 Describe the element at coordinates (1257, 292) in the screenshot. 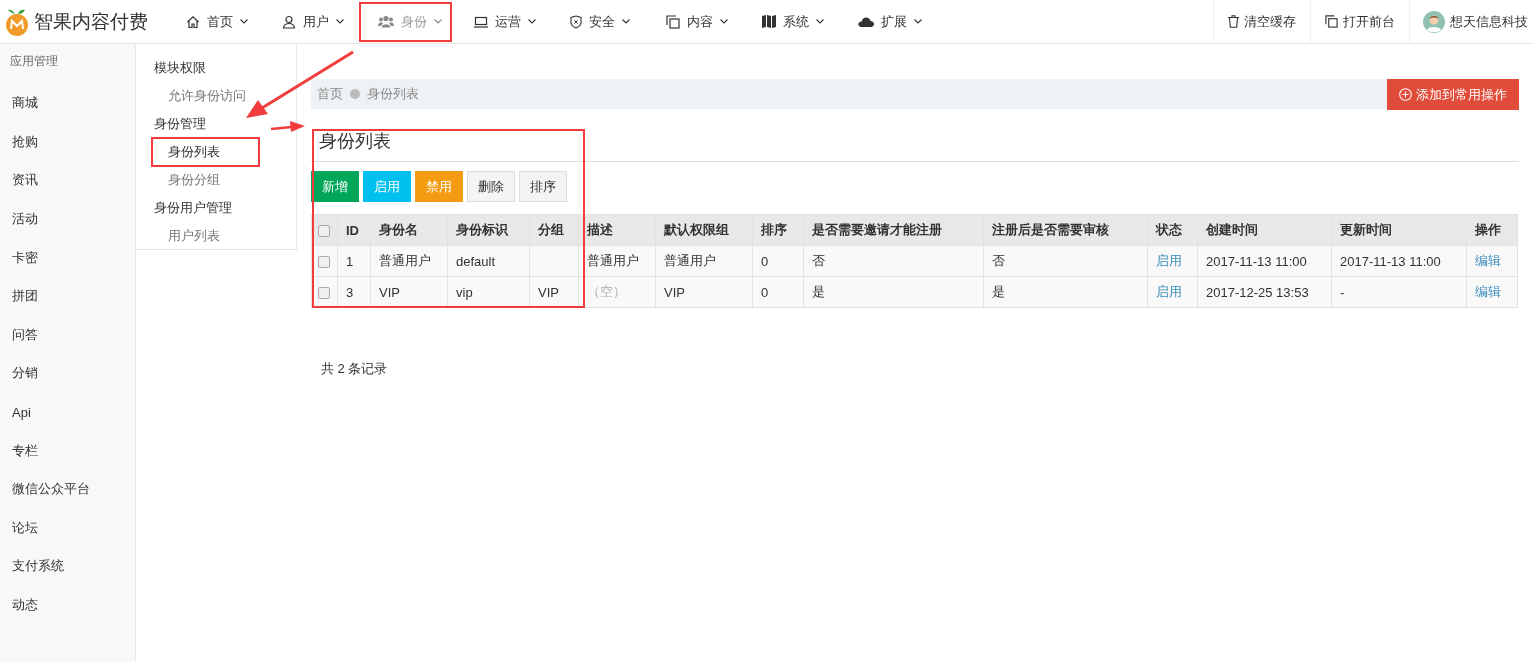

I see `table-cell: 2017-12-25 13:53` at that location.